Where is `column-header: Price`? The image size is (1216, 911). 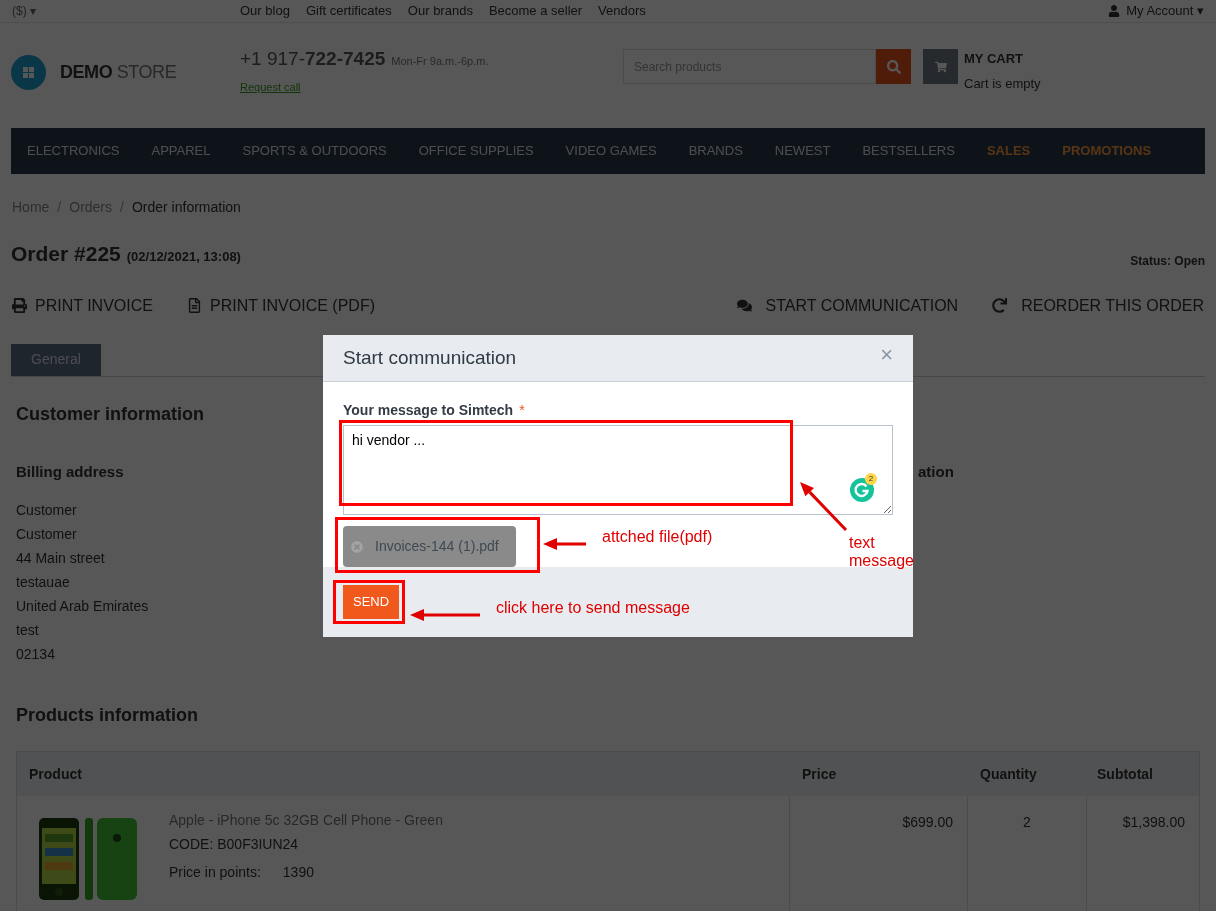 column-header: Price is located at coordinates (819, 774).